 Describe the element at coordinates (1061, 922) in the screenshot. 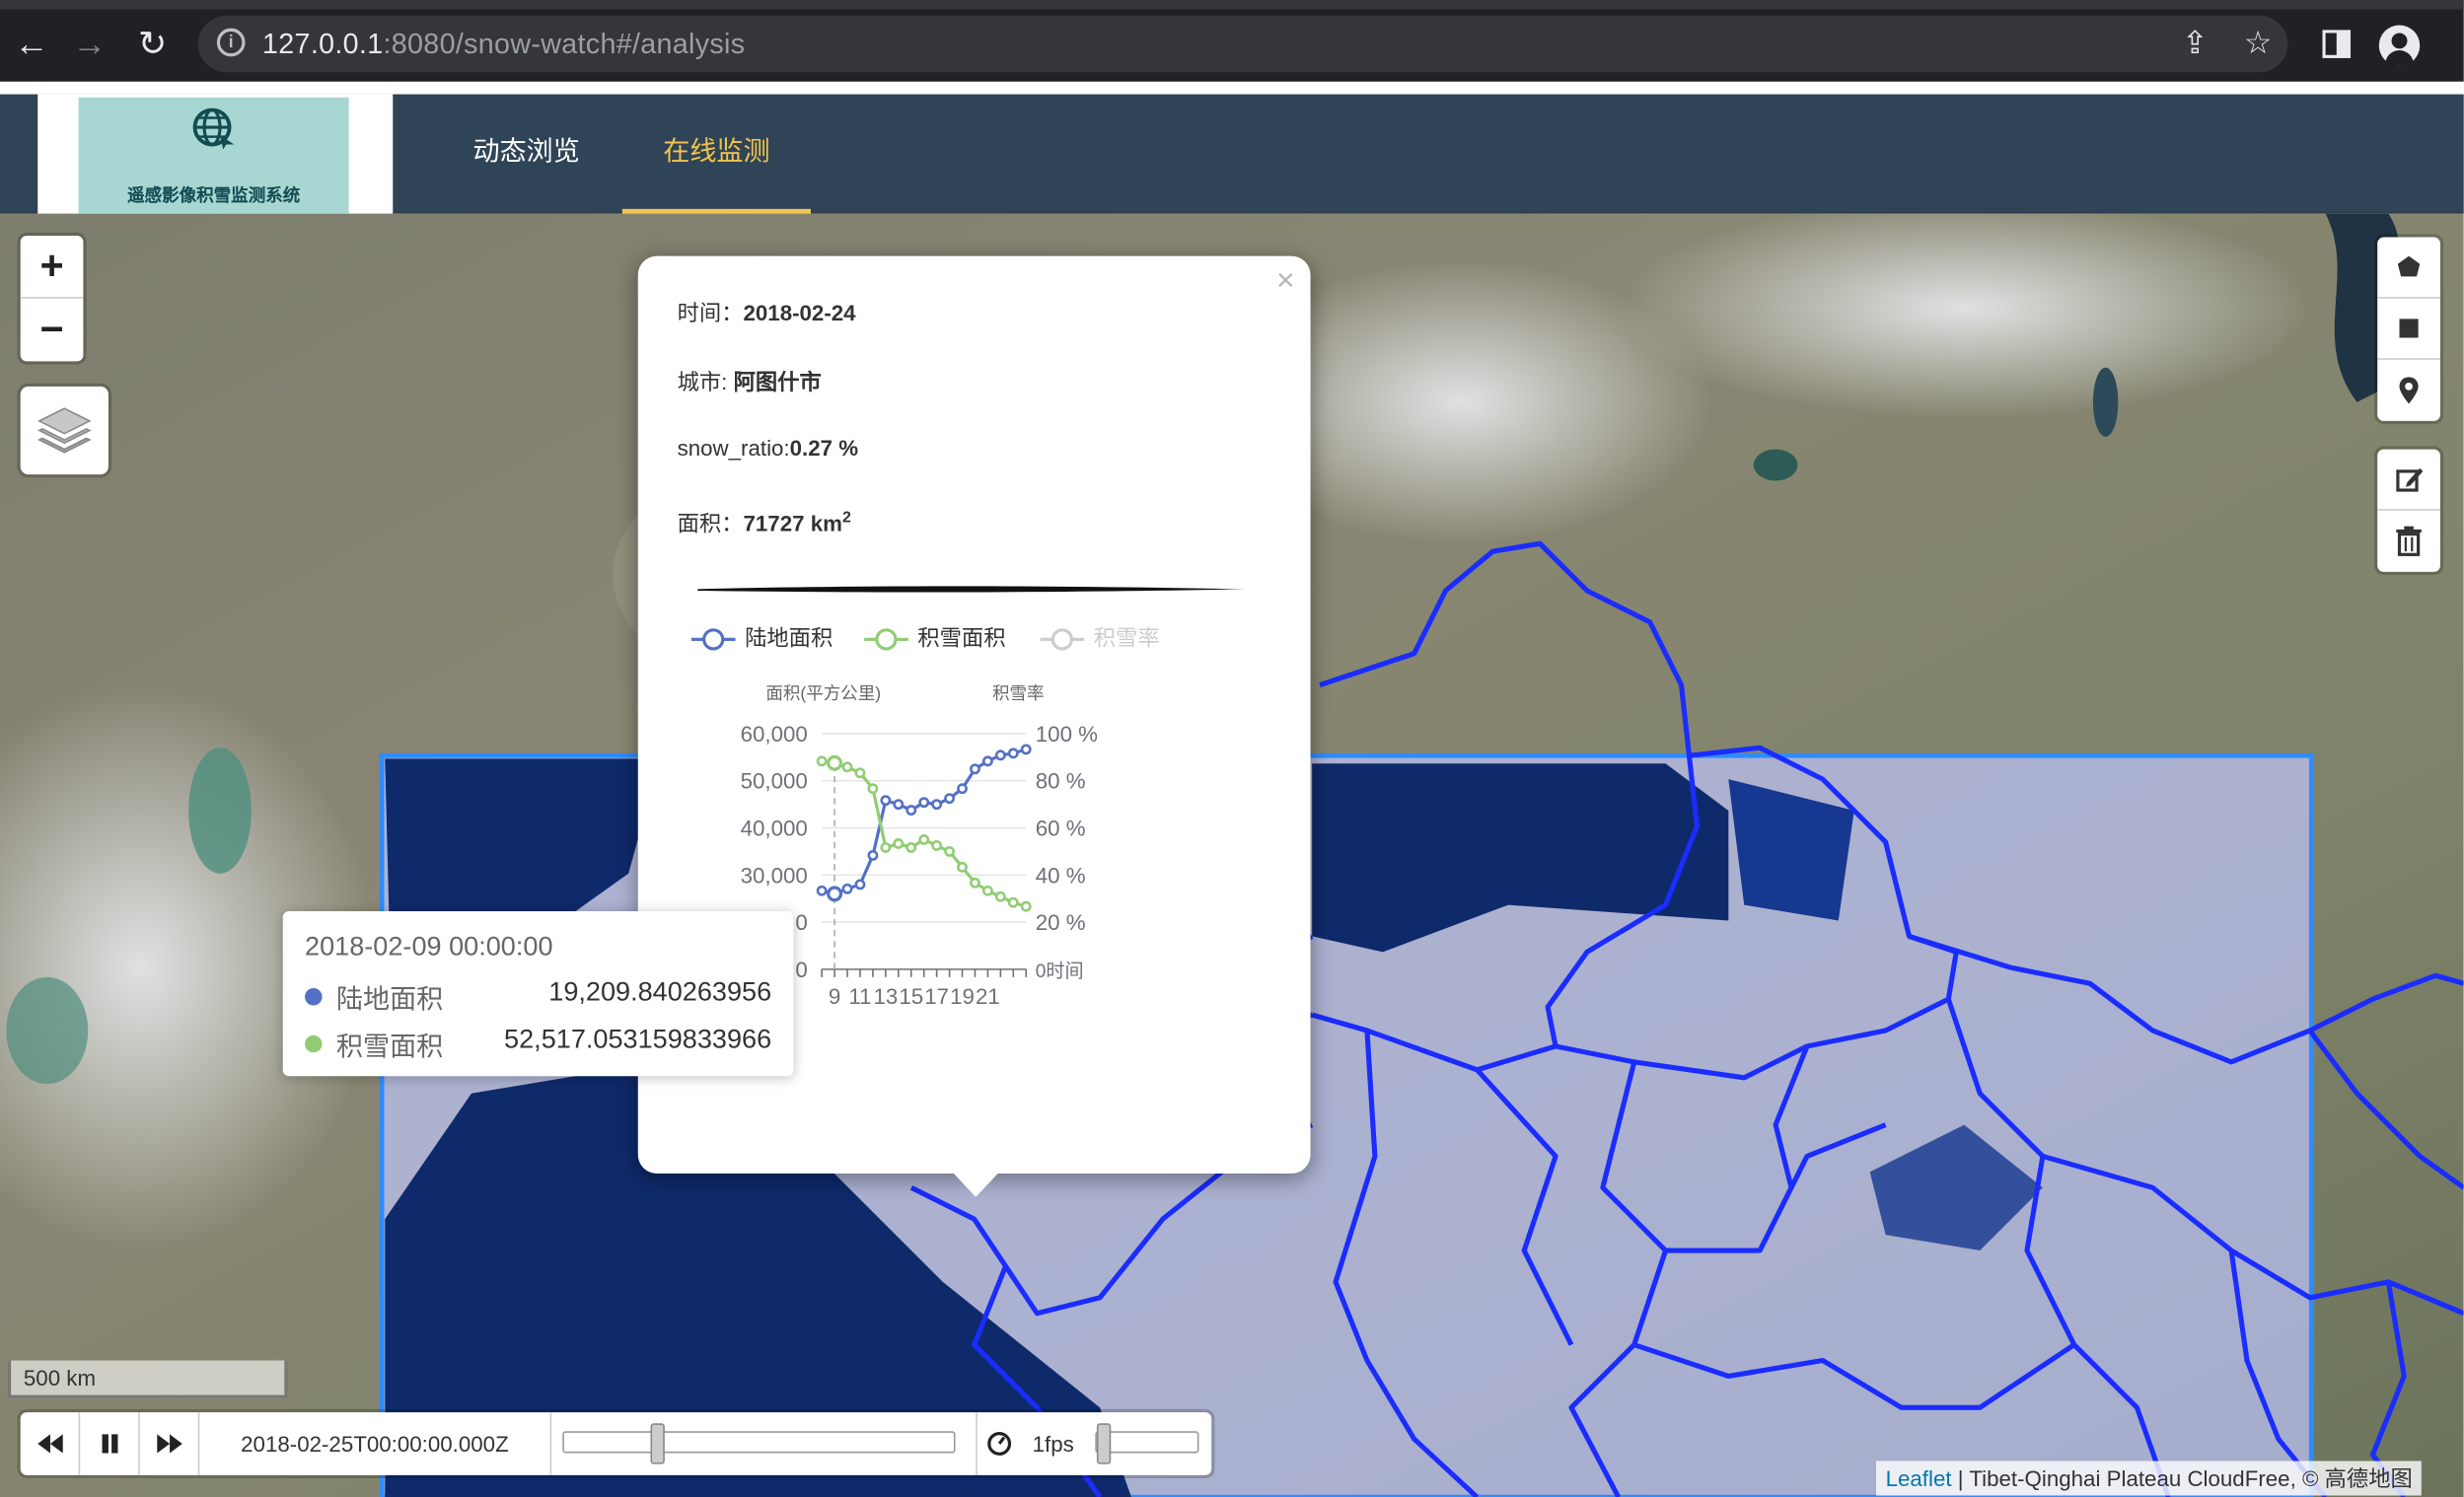

I see `y-right-tick-label: 20 %` at that location.